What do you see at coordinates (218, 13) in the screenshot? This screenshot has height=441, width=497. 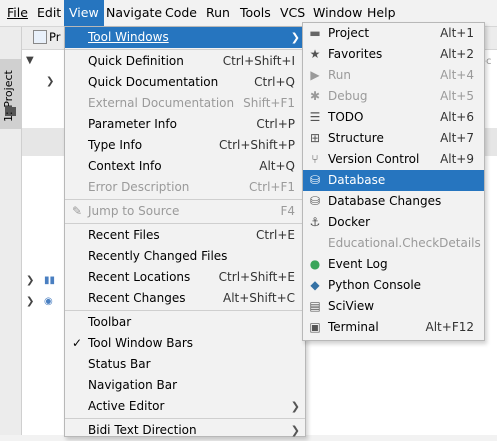 I see `menu-run: Run` at bounding box center [218, 13].